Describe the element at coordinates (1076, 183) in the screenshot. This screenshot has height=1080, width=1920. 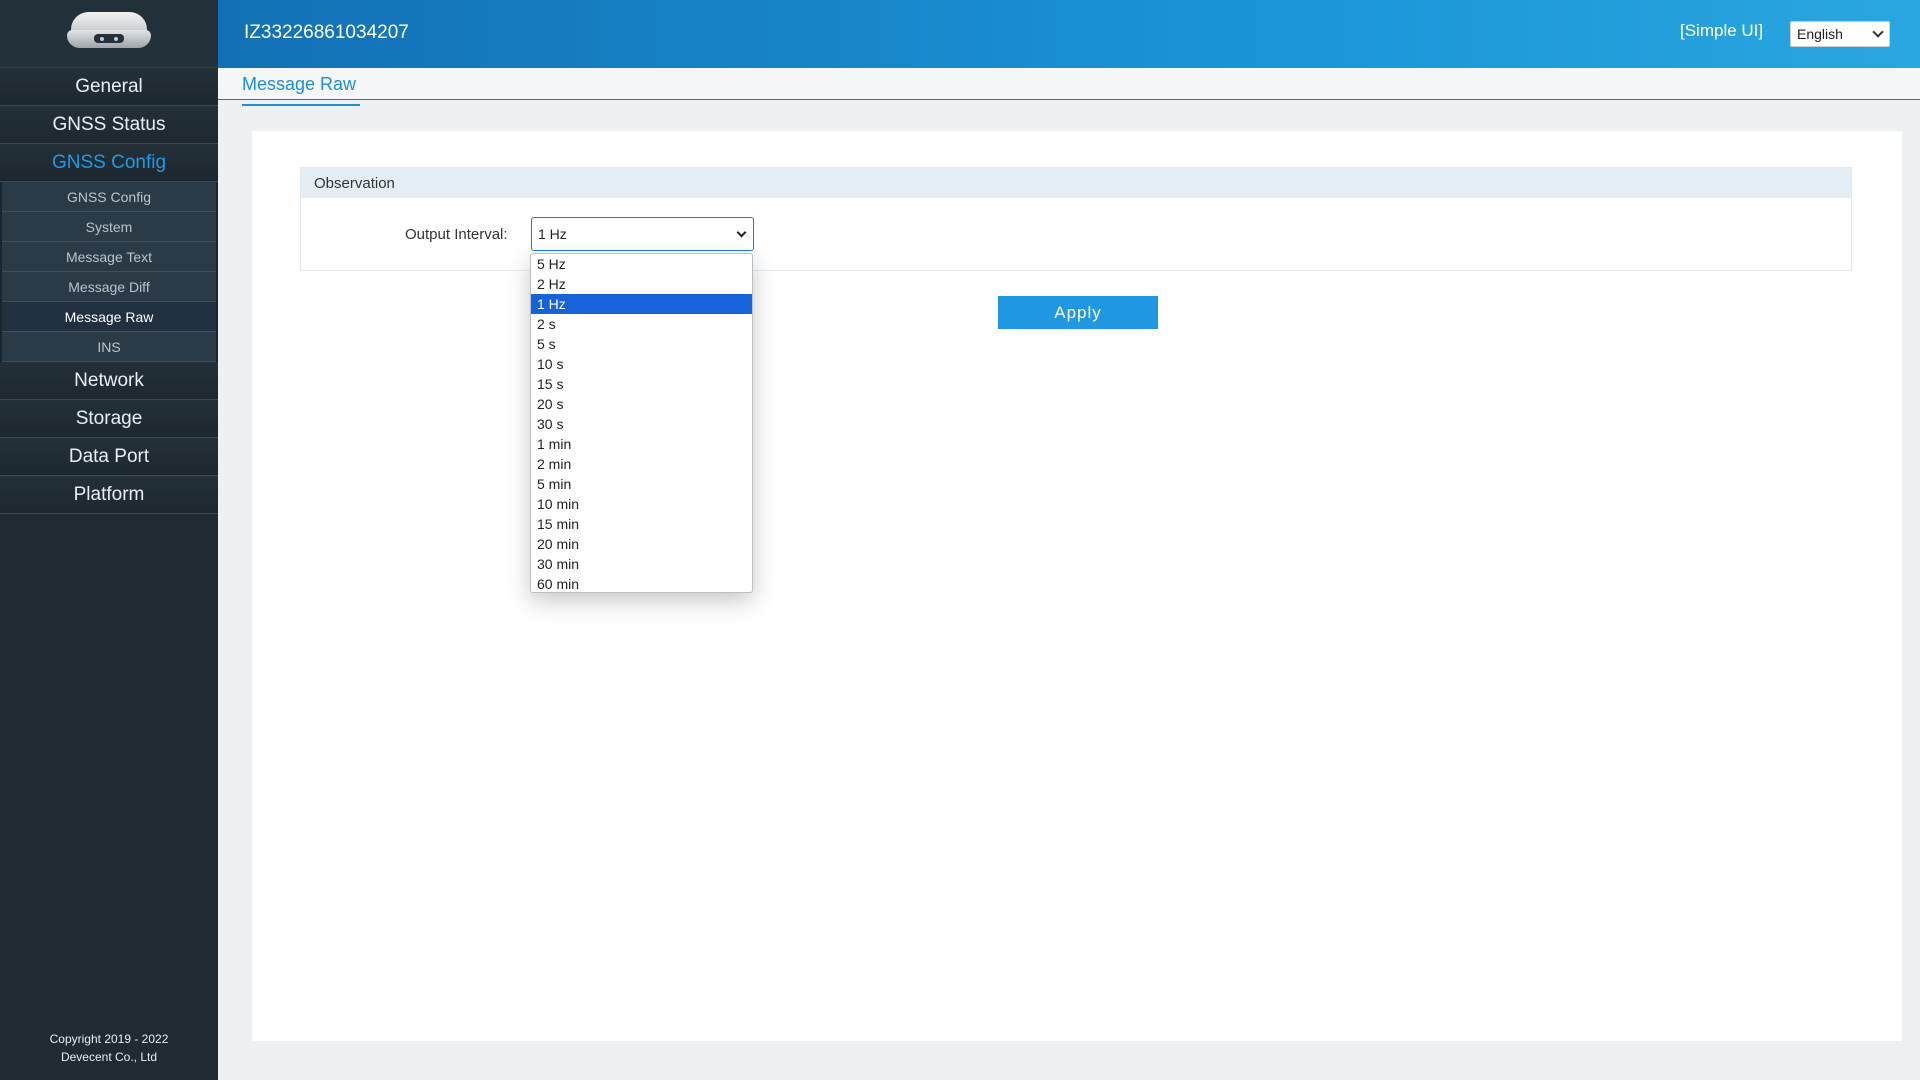
I see `section-title: Observation` at that location.